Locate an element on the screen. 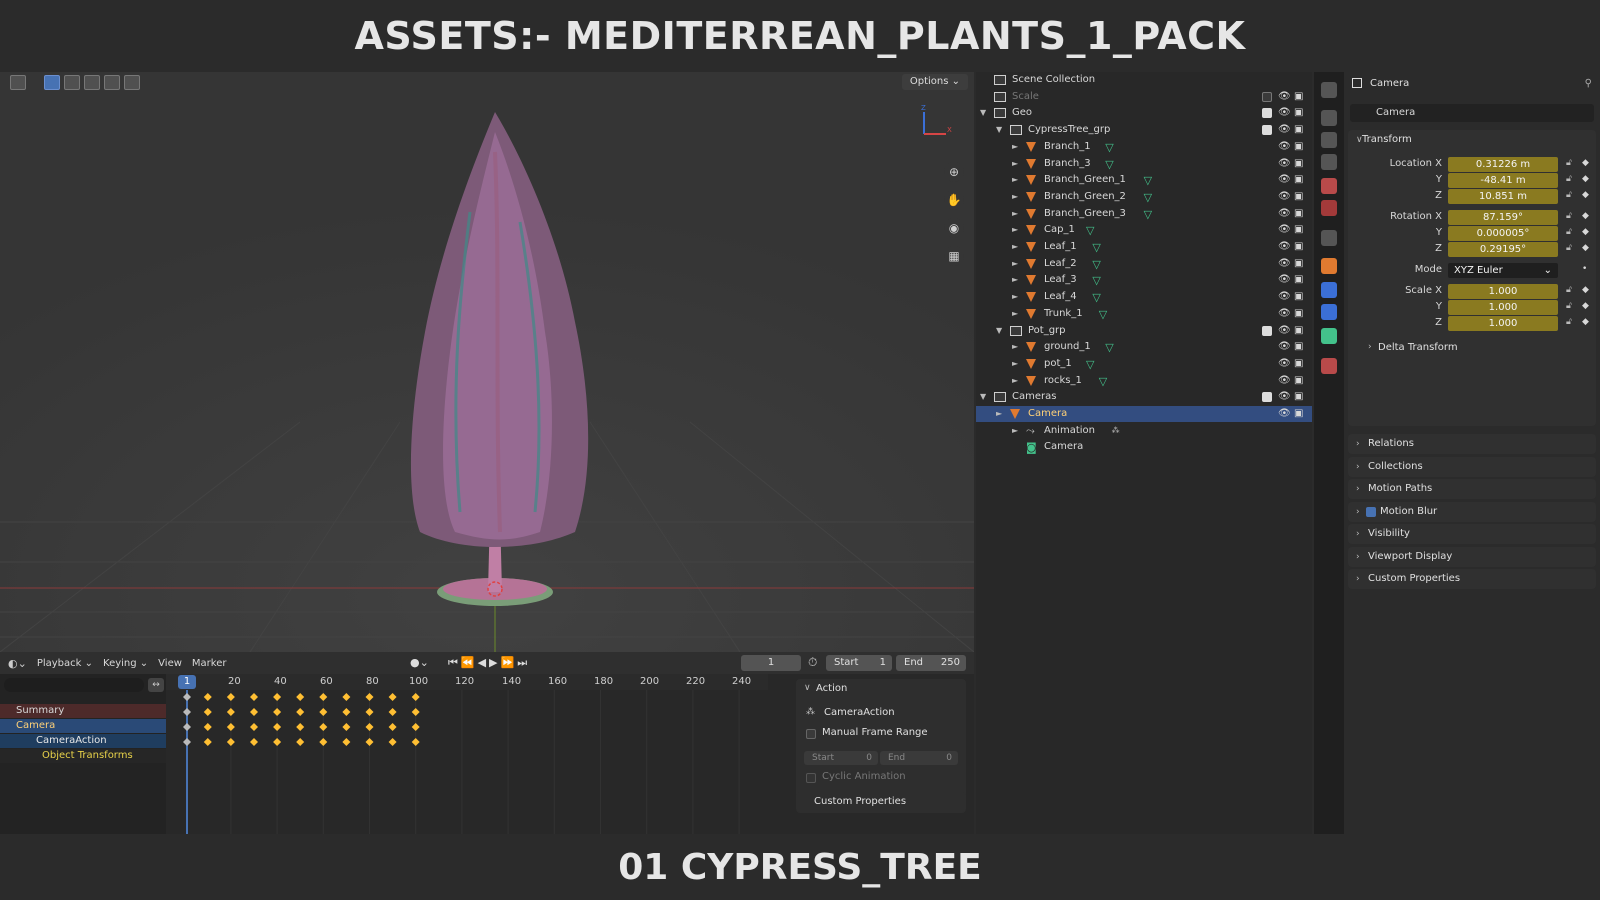  axis-gizmo-icon: Z X is located at coordinates (934, 122).